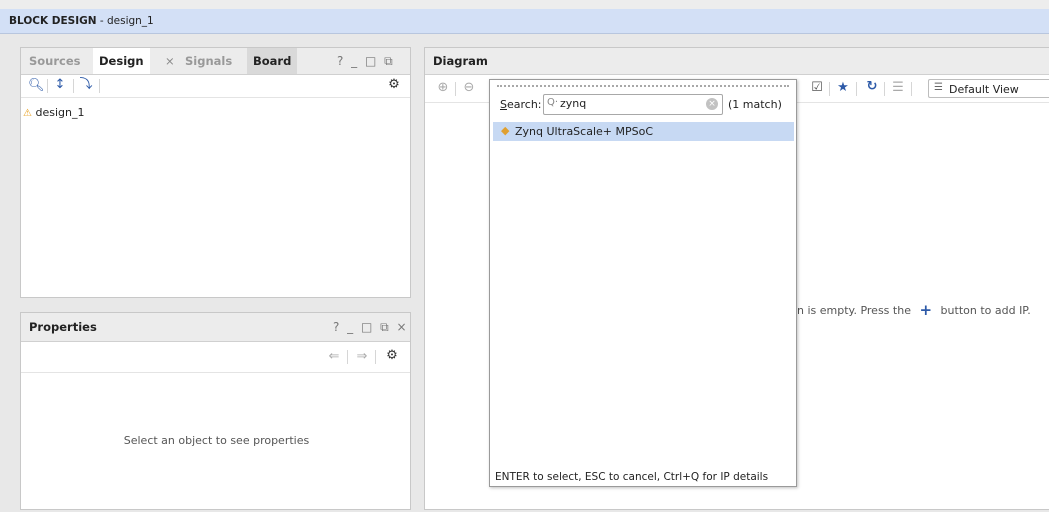  Describe the element at coordinates (60, 112) in the screenshot. I see `tree-item-label: design_1` at that location.